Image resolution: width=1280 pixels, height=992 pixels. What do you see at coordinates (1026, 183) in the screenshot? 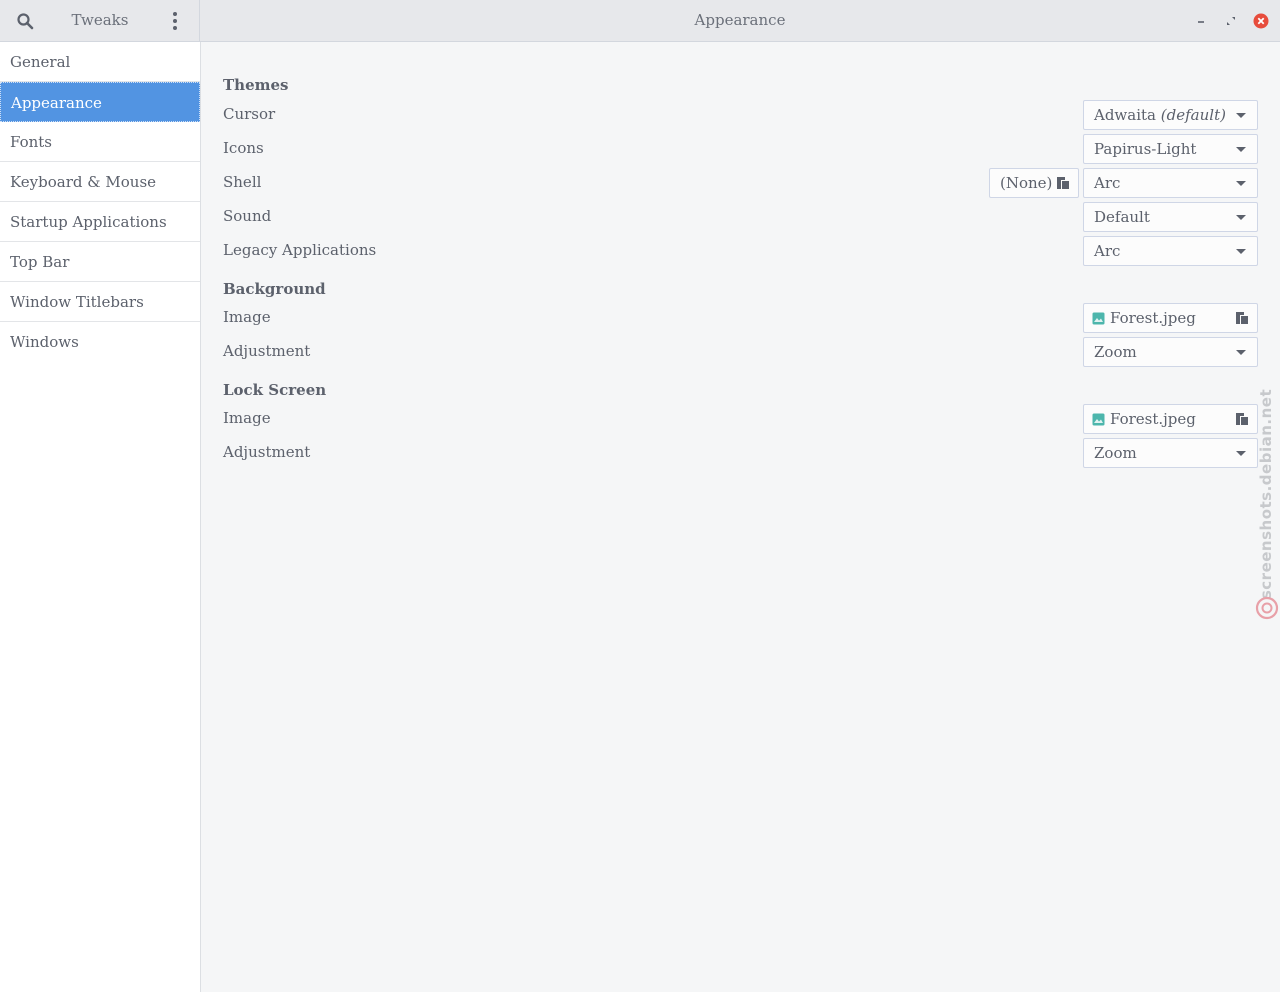
I see `shell-file-value: (None)` at bounding box center [1026, 183].